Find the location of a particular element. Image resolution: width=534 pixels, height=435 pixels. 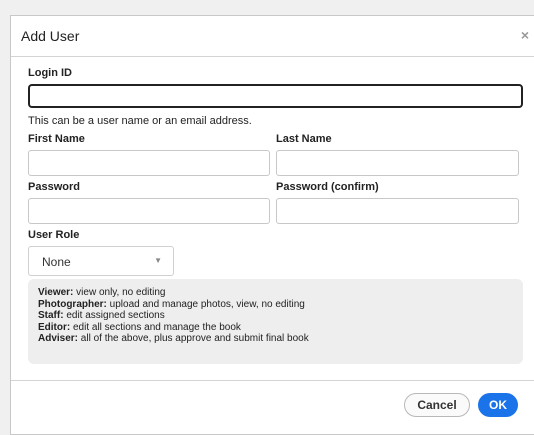

first-name-input is located at coordinates (149, 163).